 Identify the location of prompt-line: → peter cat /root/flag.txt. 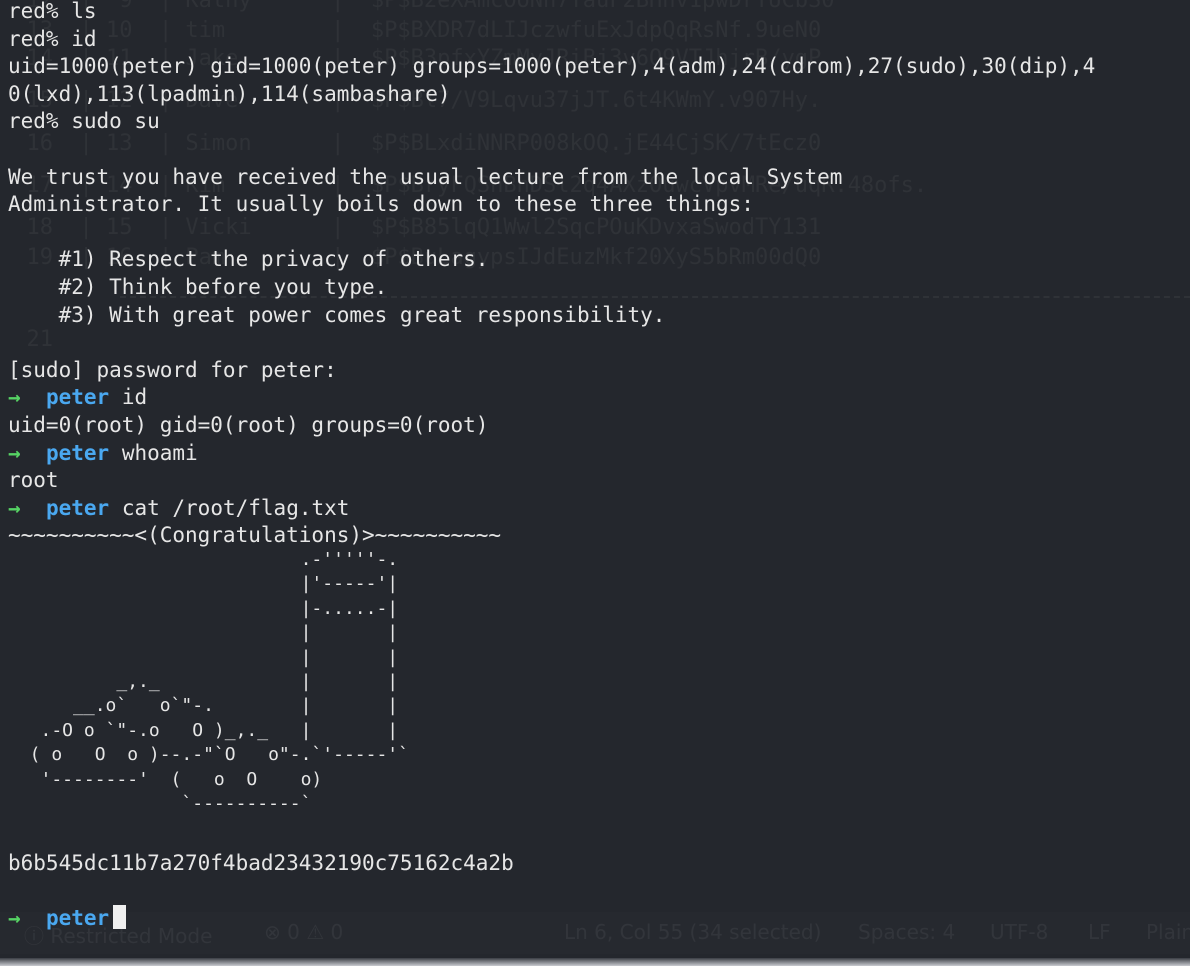
(599, 509).